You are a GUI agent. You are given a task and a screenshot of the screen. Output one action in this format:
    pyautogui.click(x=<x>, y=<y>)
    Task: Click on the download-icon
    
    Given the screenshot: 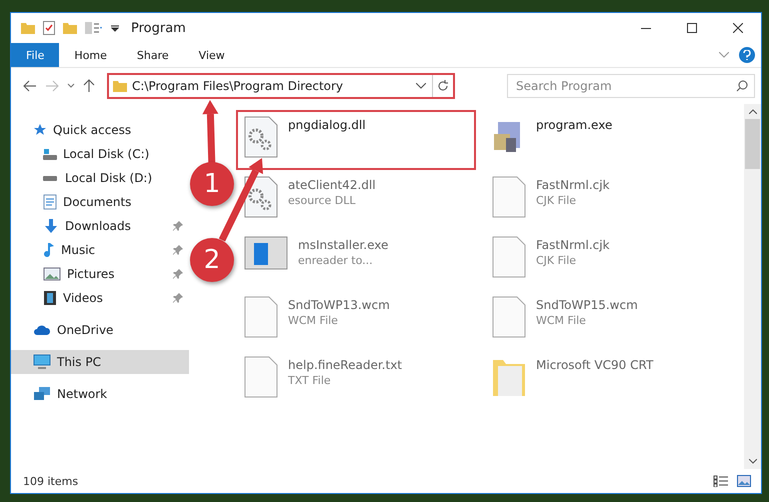 What is the action you would take?
    pyautogui.click(x=51, y=226)
    